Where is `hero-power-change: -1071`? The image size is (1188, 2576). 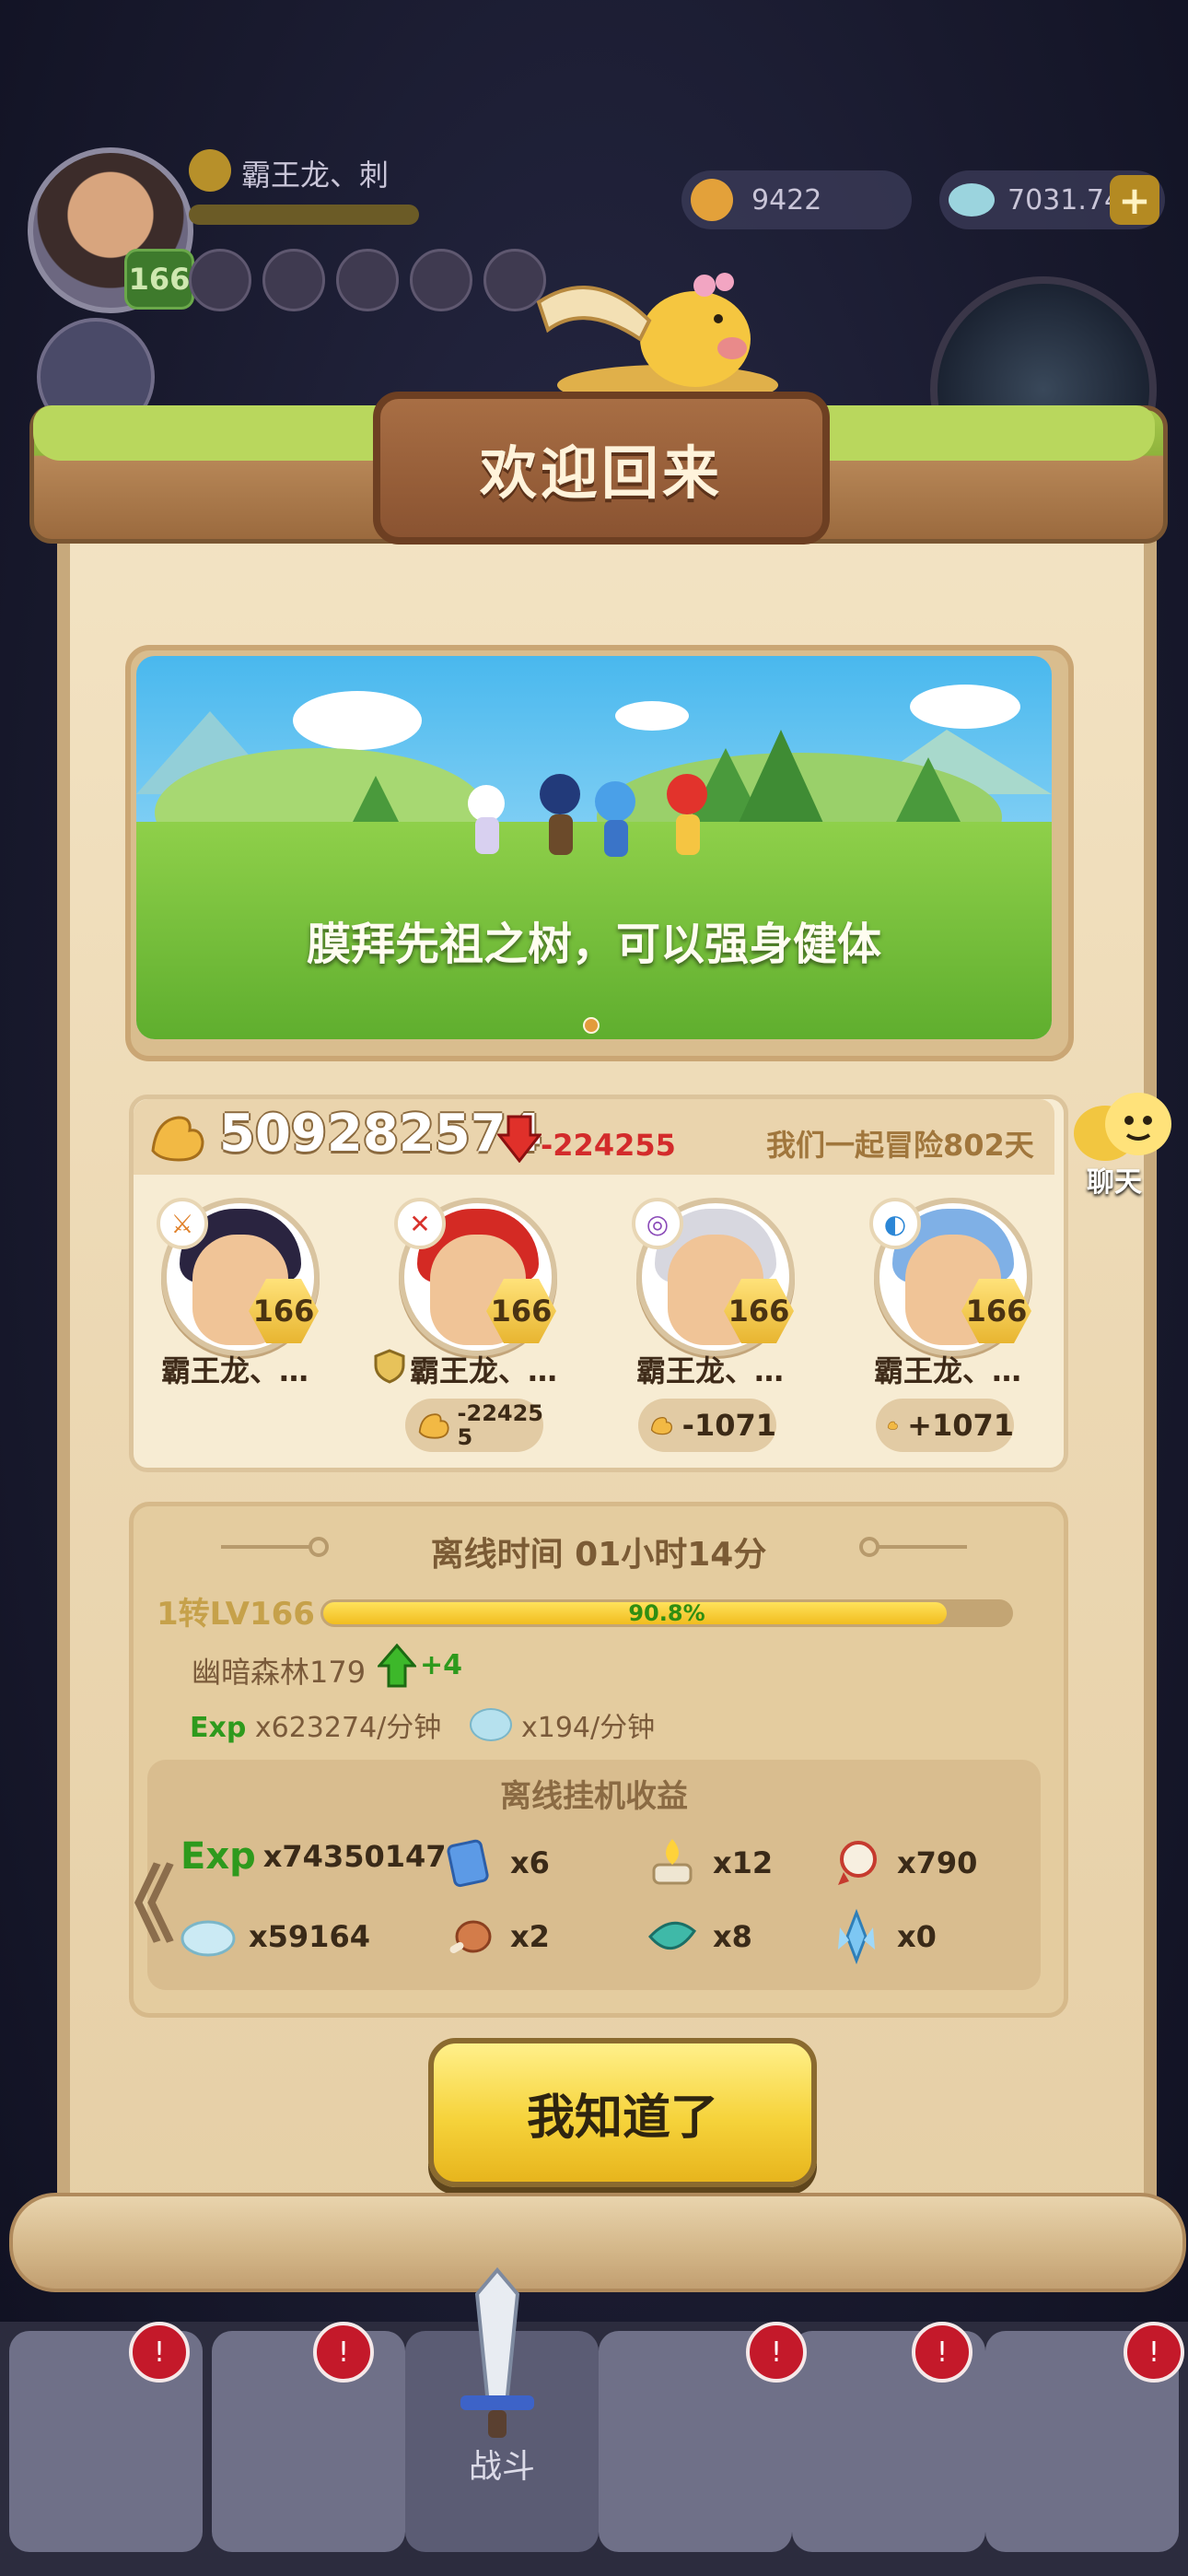
hero-power-change: -1071 is located at coordinates (707, 1425).